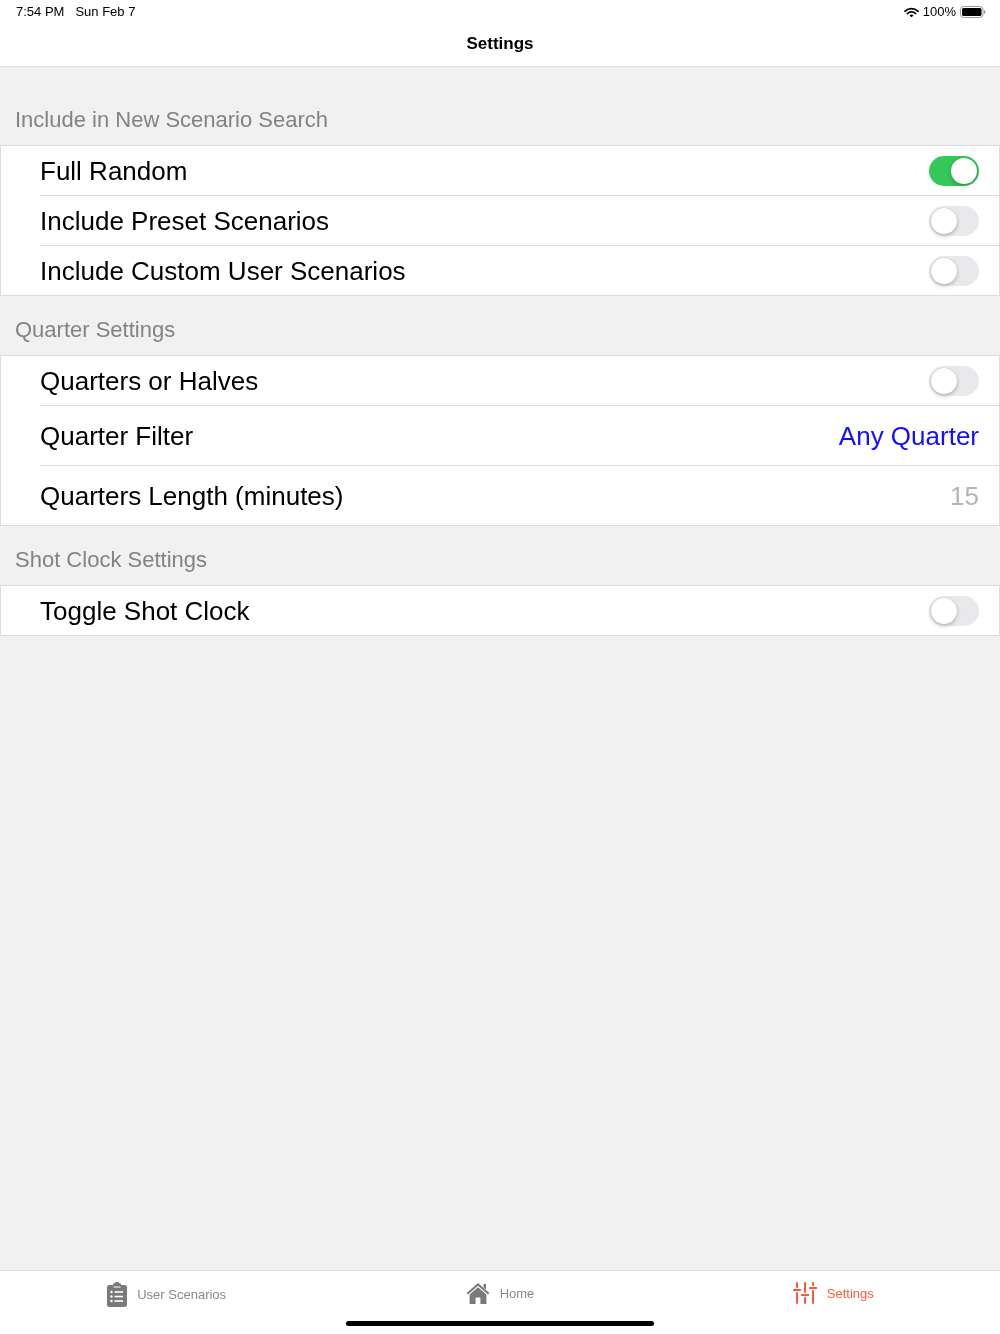 This screenshot has width=1000, height=1334. Describe the element at coordinates (973, 12) in the screenshot. I see `battery-icon` at that location.